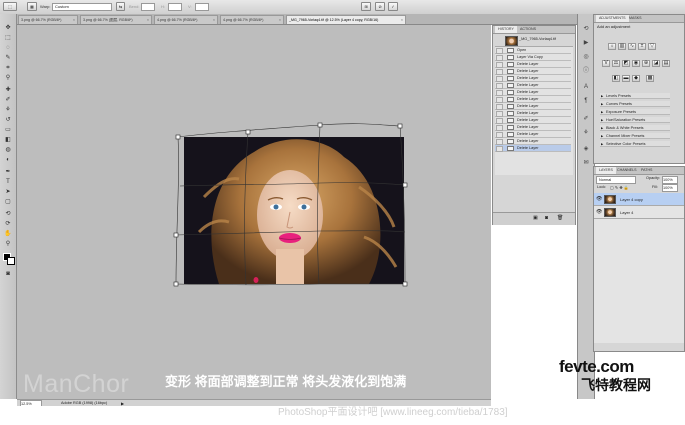 Image resolution: width=685 pixels, height=425 pixels. Describe the element at coordinates (586, 133) in the screenshot. I see `clone-source-dock-icon: ⚘` at that location.